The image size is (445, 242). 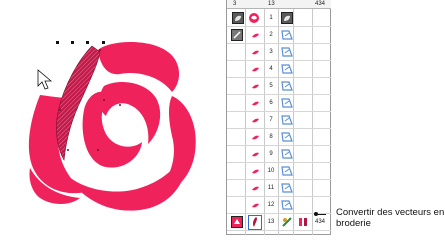 I want to click on object-number: 5, so click(x=271, y=86).